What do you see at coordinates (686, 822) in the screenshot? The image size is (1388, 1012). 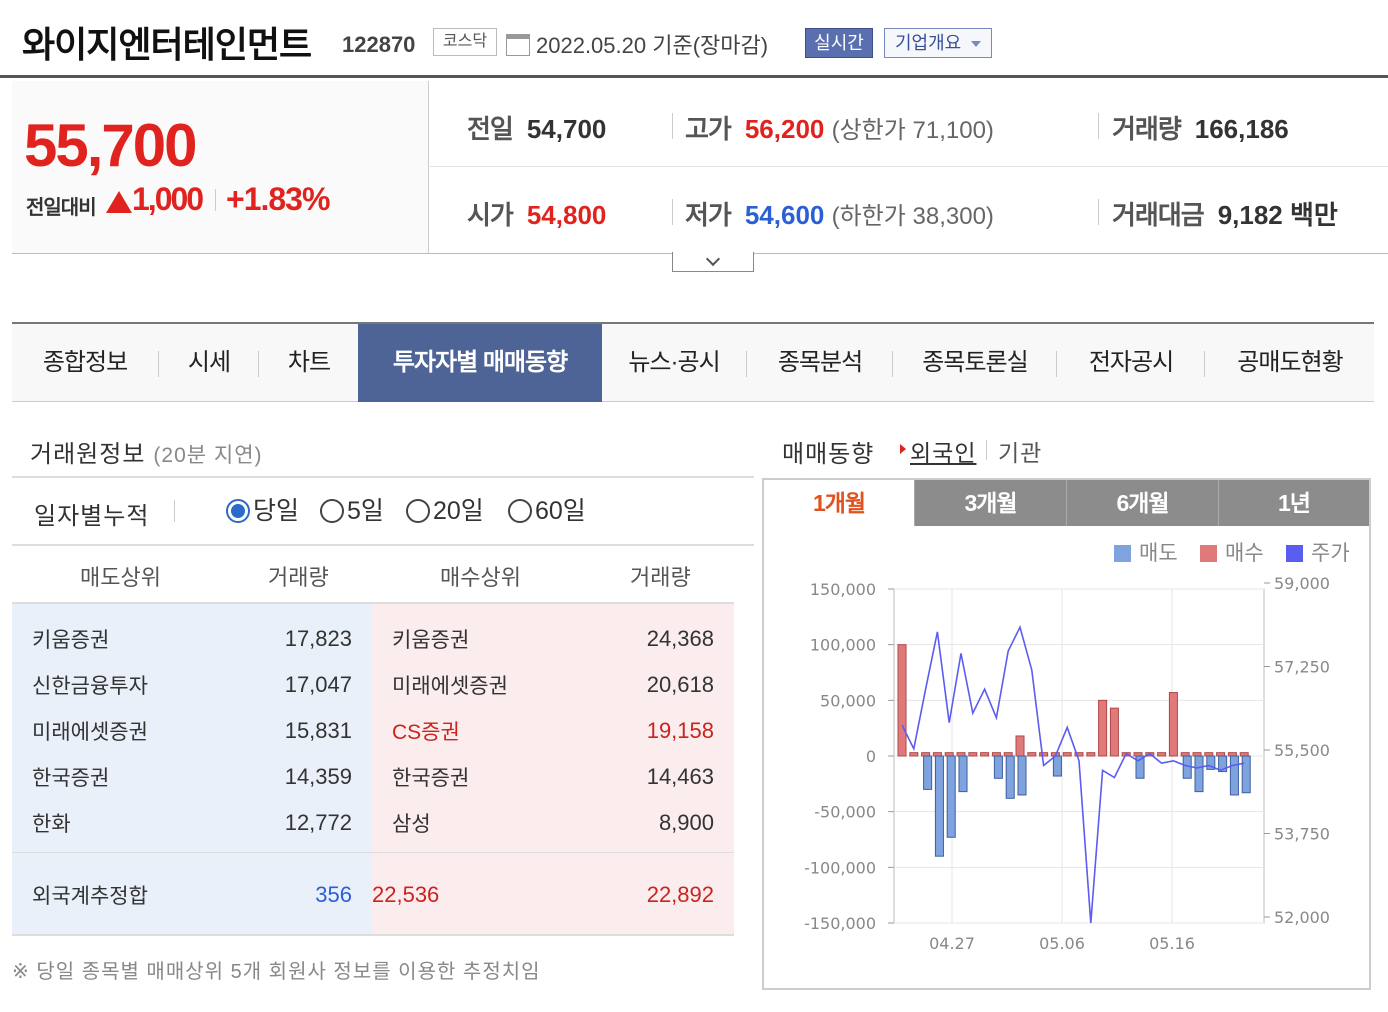 I see `buy-broker-volume: 8,900` at bounding box center [686, 822].